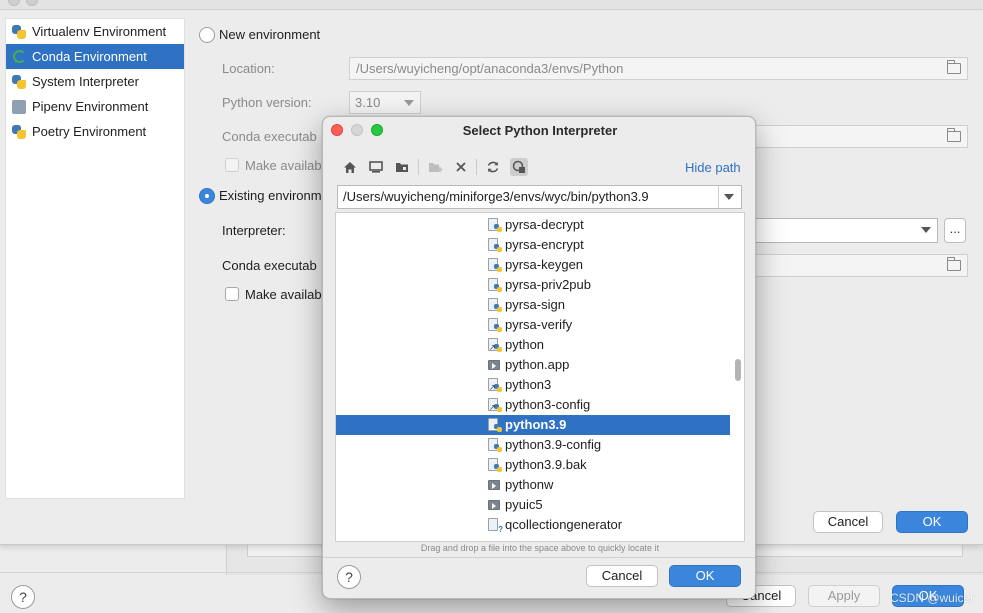 Image resolution: width=983 pixels, height=613 pixels. I want to click on tree-row: pyrsa-keygen, so click(533, 265).